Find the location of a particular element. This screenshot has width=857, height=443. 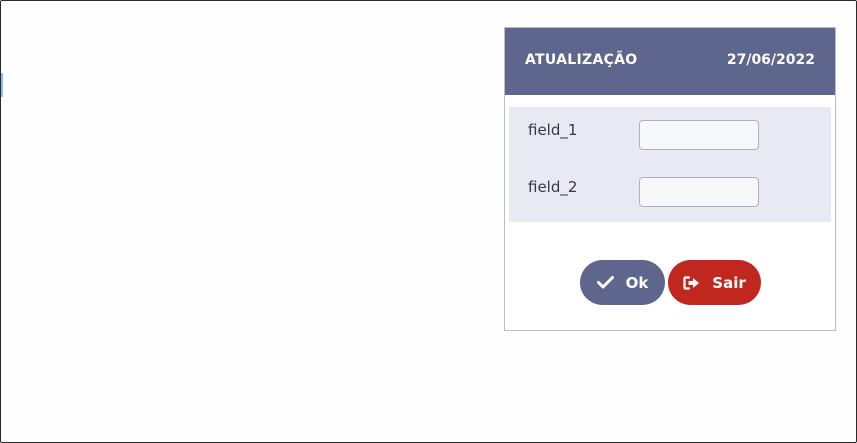

sair-button-label: Sair is located at coordinates (729, 282).